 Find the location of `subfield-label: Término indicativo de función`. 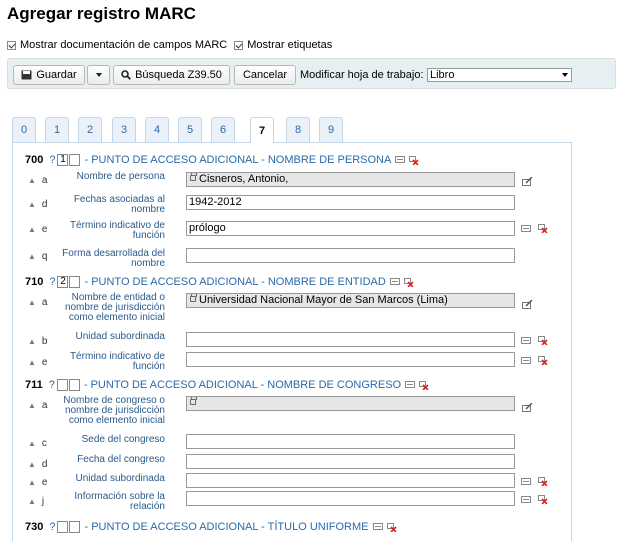

subfield-label: Término indicativo de función is located at coordinates (117, 361).